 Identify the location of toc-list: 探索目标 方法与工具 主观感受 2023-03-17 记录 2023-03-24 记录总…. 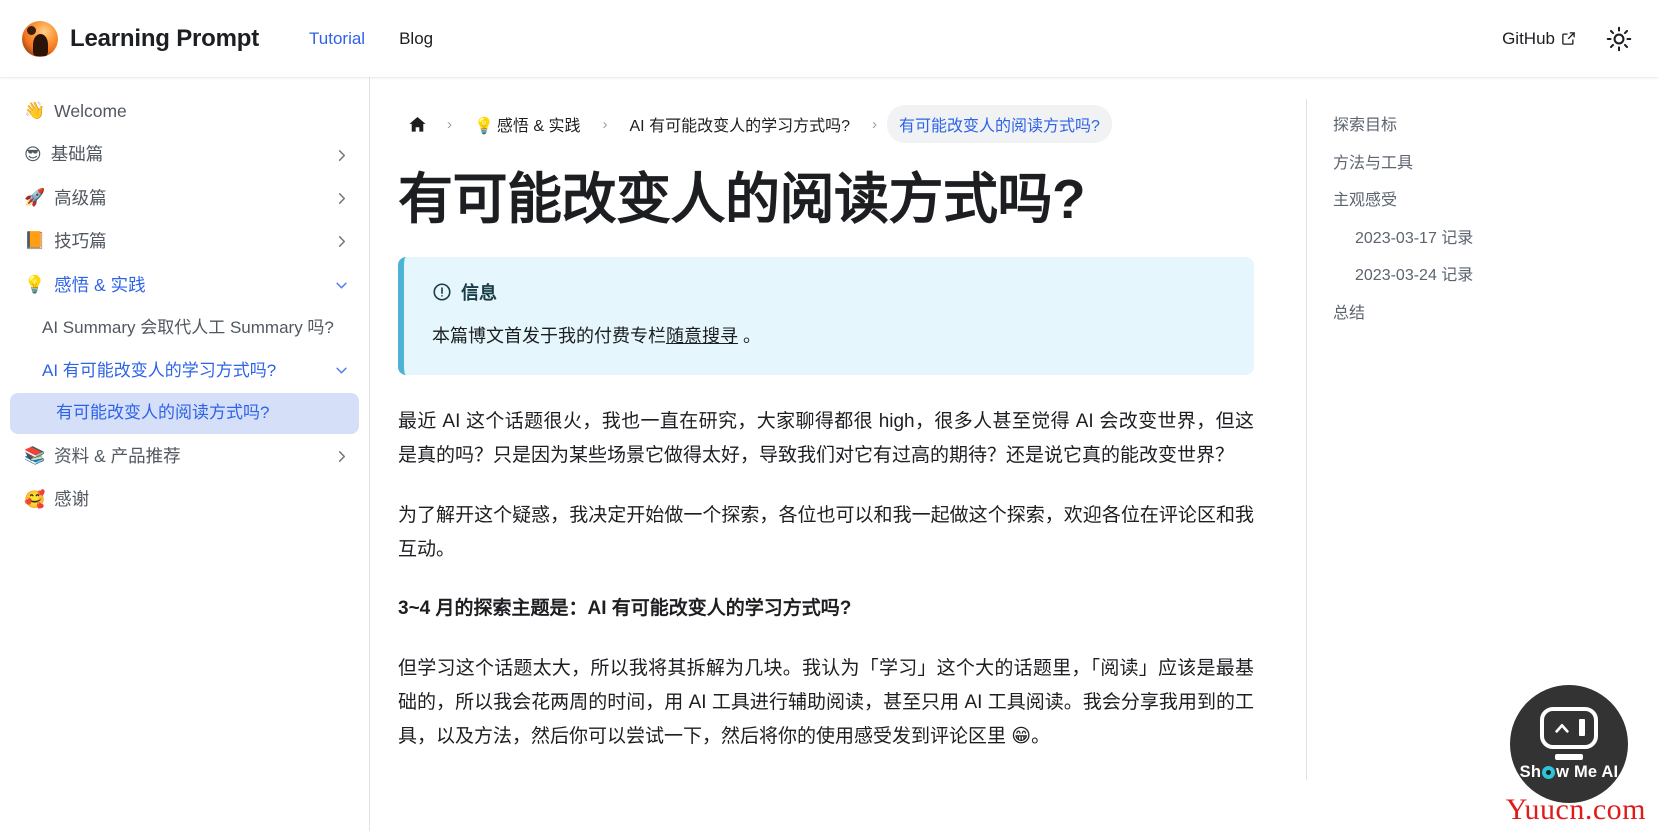
(1469, 220).